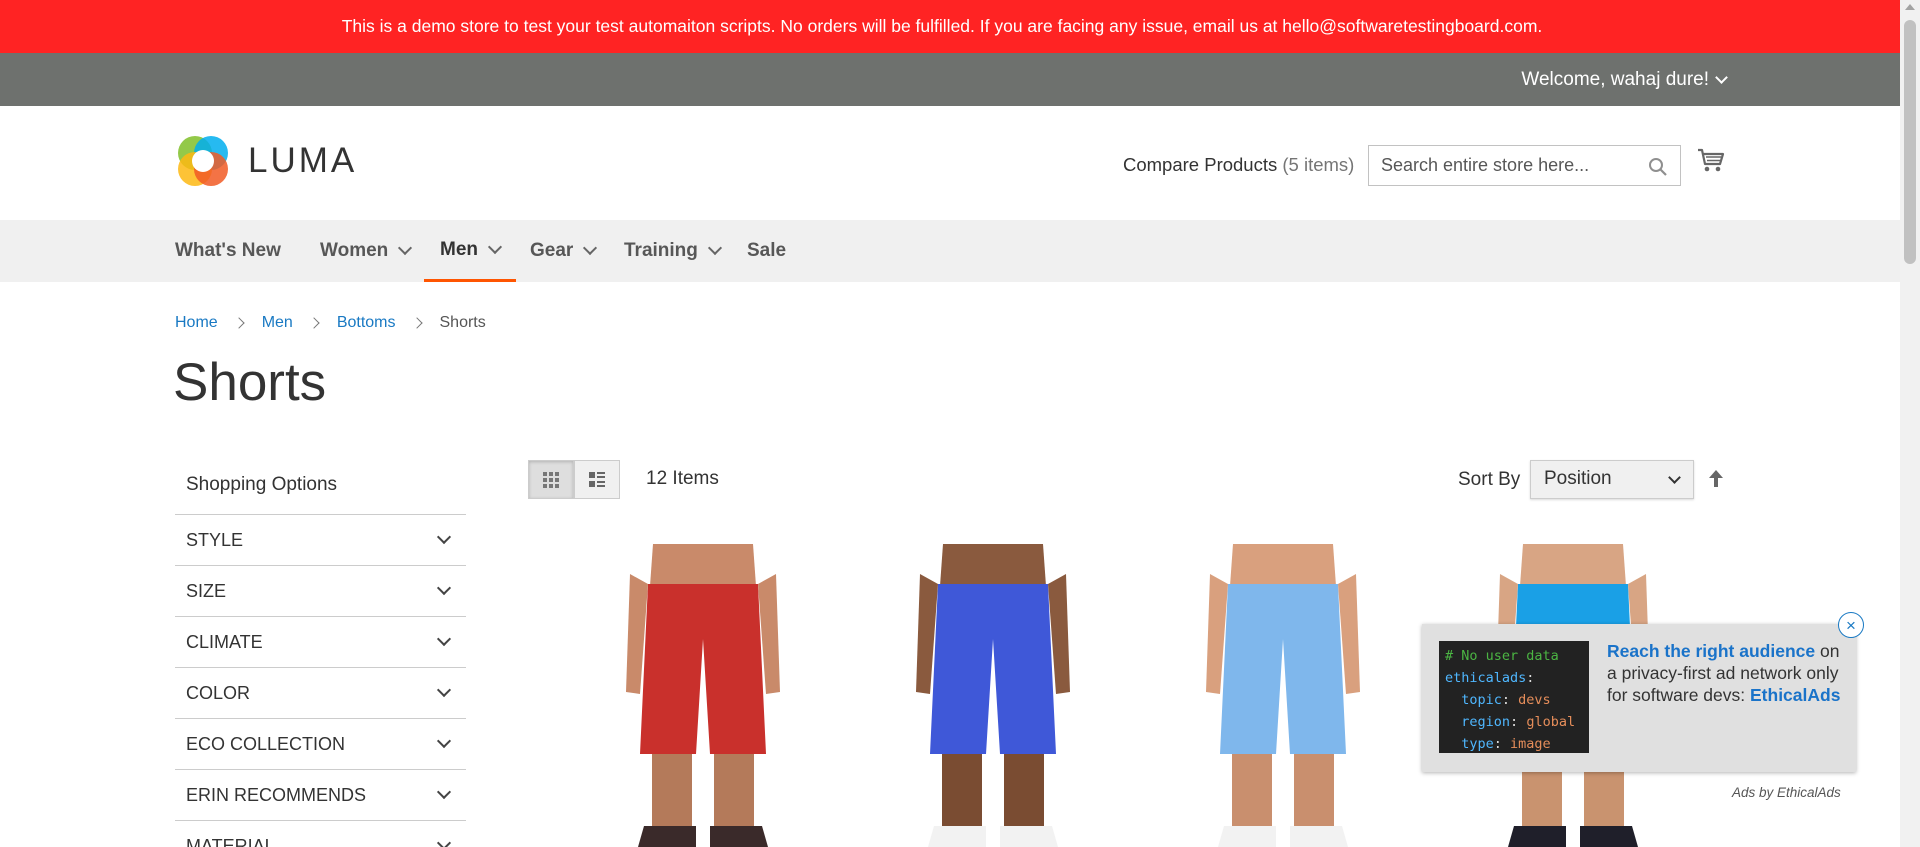 This screenshot has width=1920, height=847. Describe the element at coordinates (224, 641) in the screenshot. I see `filter-label: CLIMATE` at that location.